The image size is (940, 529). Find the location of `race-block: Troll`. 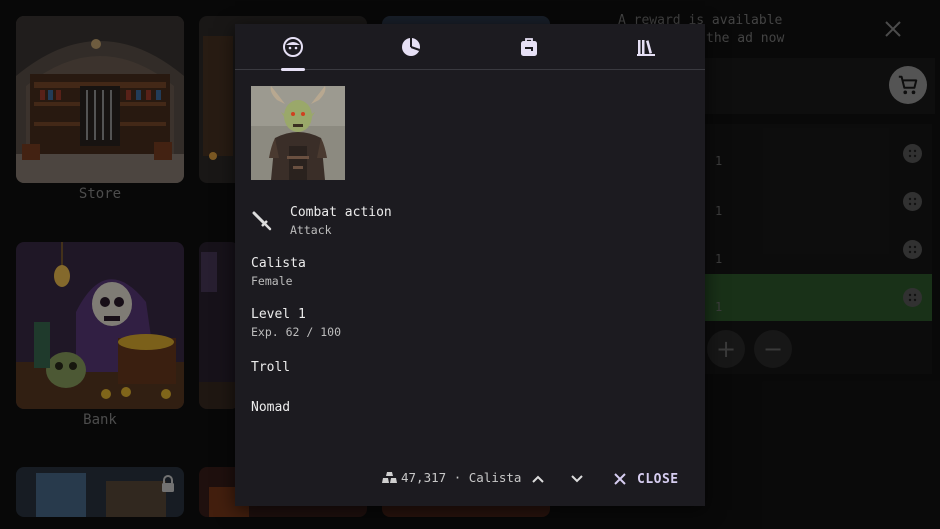

race-block: Troll is located at coordinates (270, 368).